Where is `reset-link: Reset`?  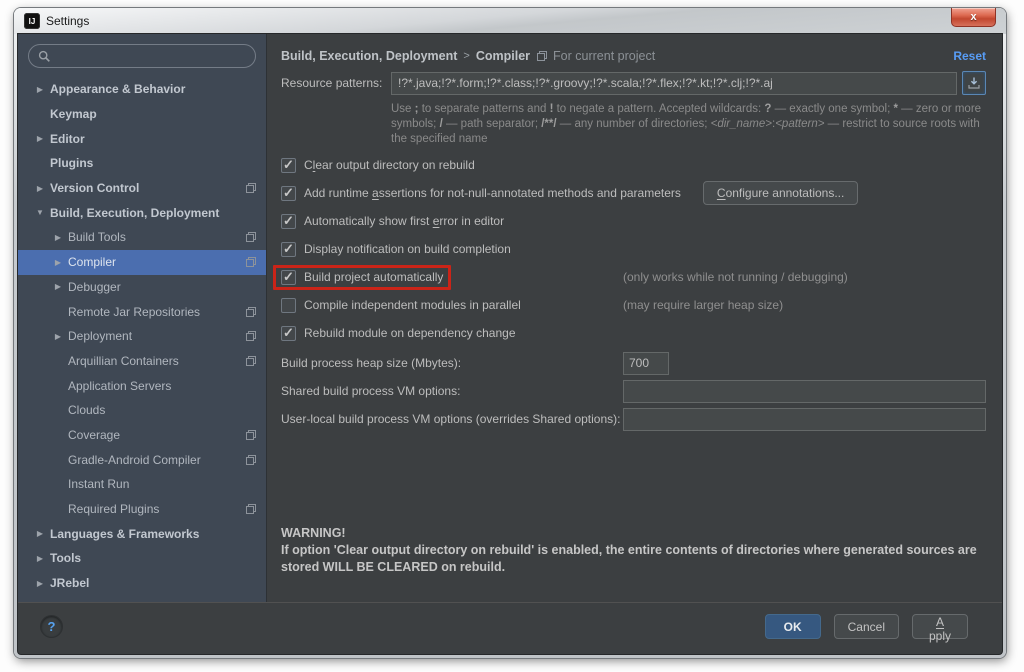
reset-link: Reset is located at coordinates (969, 56).